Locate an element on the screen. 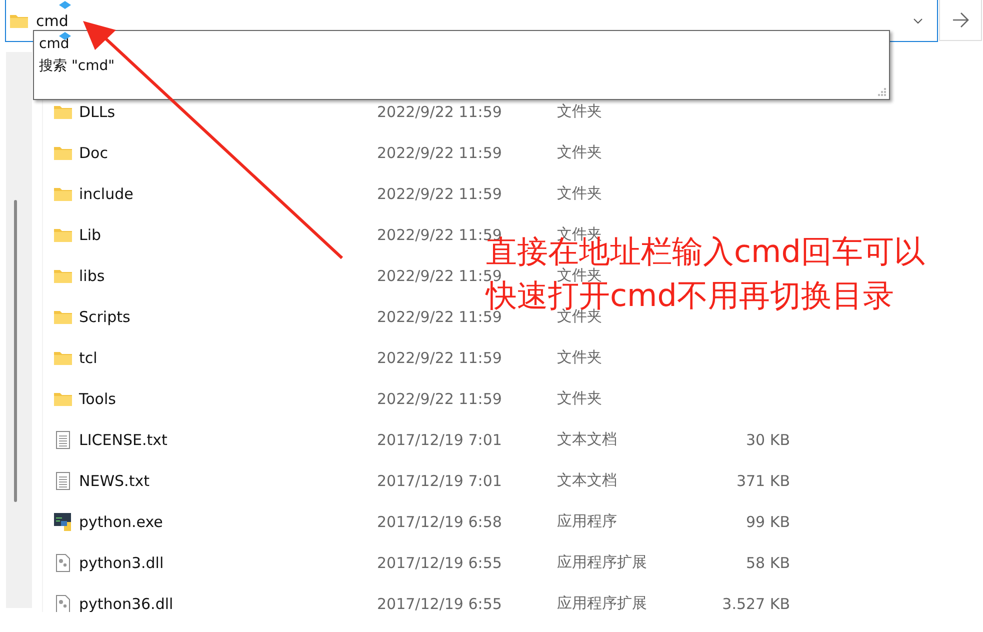  file-size: 58 KB is located at coordinates (767, 563).